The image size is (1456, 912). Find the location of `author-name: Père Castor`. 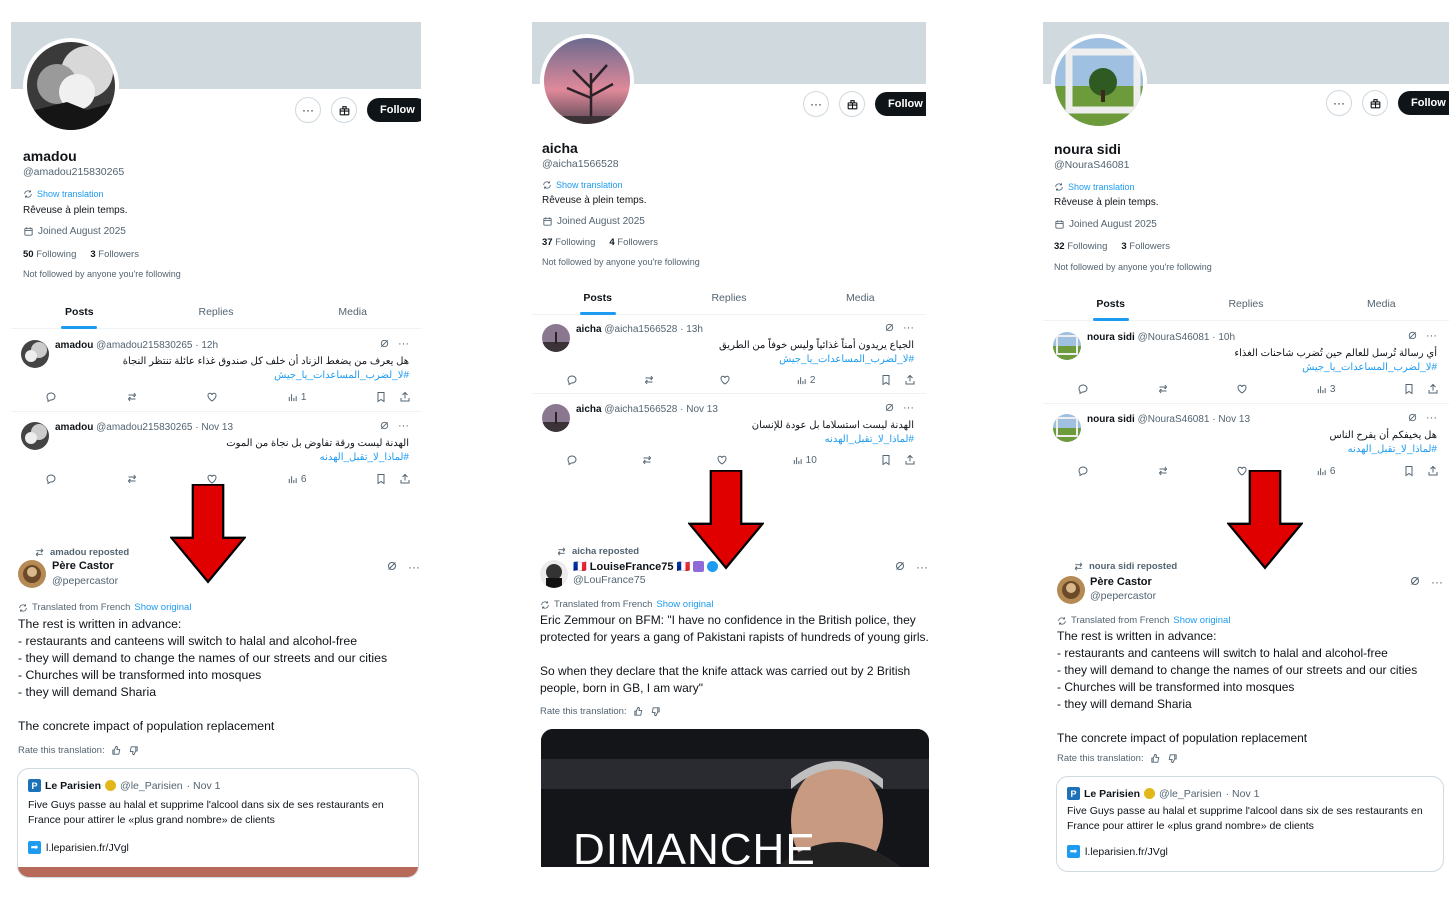

author-name: Père Castor is located at coordinates (1121, 582).